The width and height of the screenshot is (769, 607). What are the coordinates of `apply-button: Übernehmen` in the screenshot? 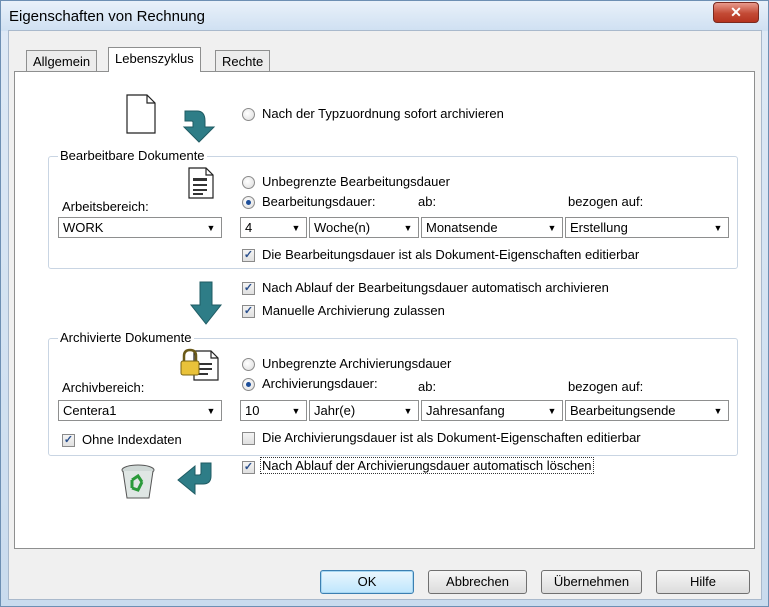 It's located at (591, 582).